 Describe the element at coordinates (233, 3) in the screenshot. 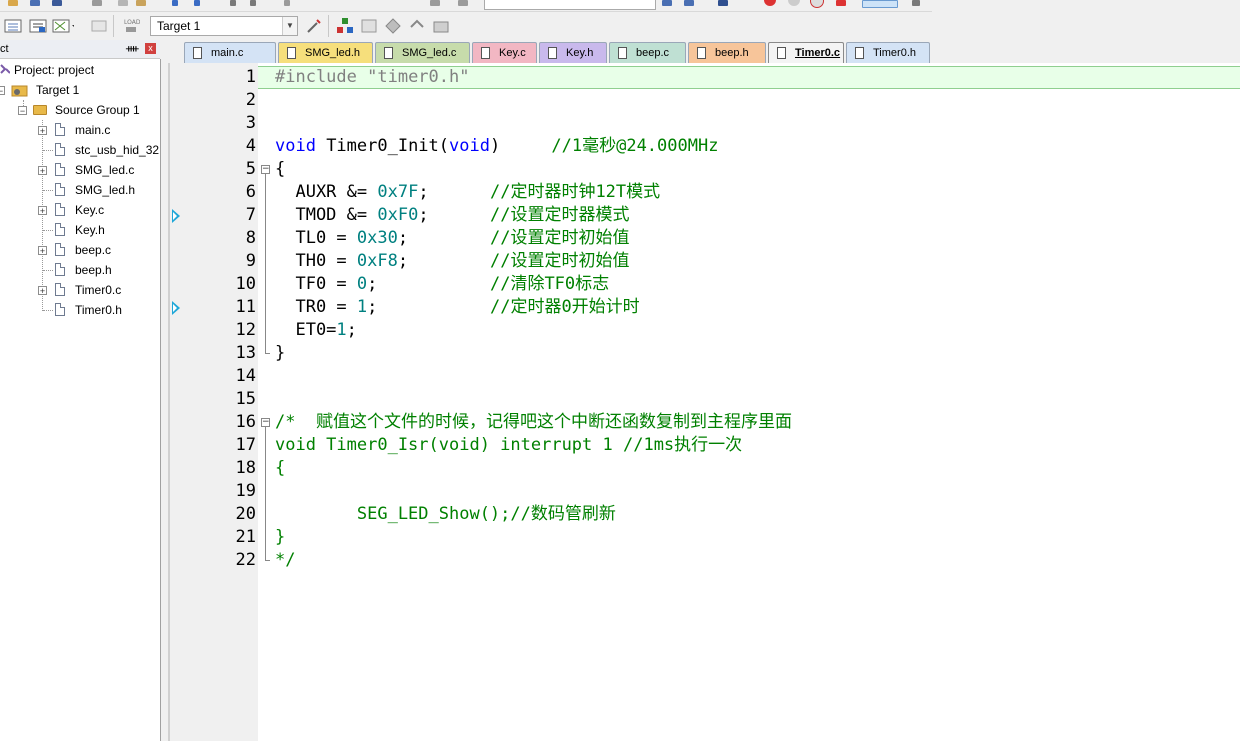

I see `nav-back-icon` at that location.